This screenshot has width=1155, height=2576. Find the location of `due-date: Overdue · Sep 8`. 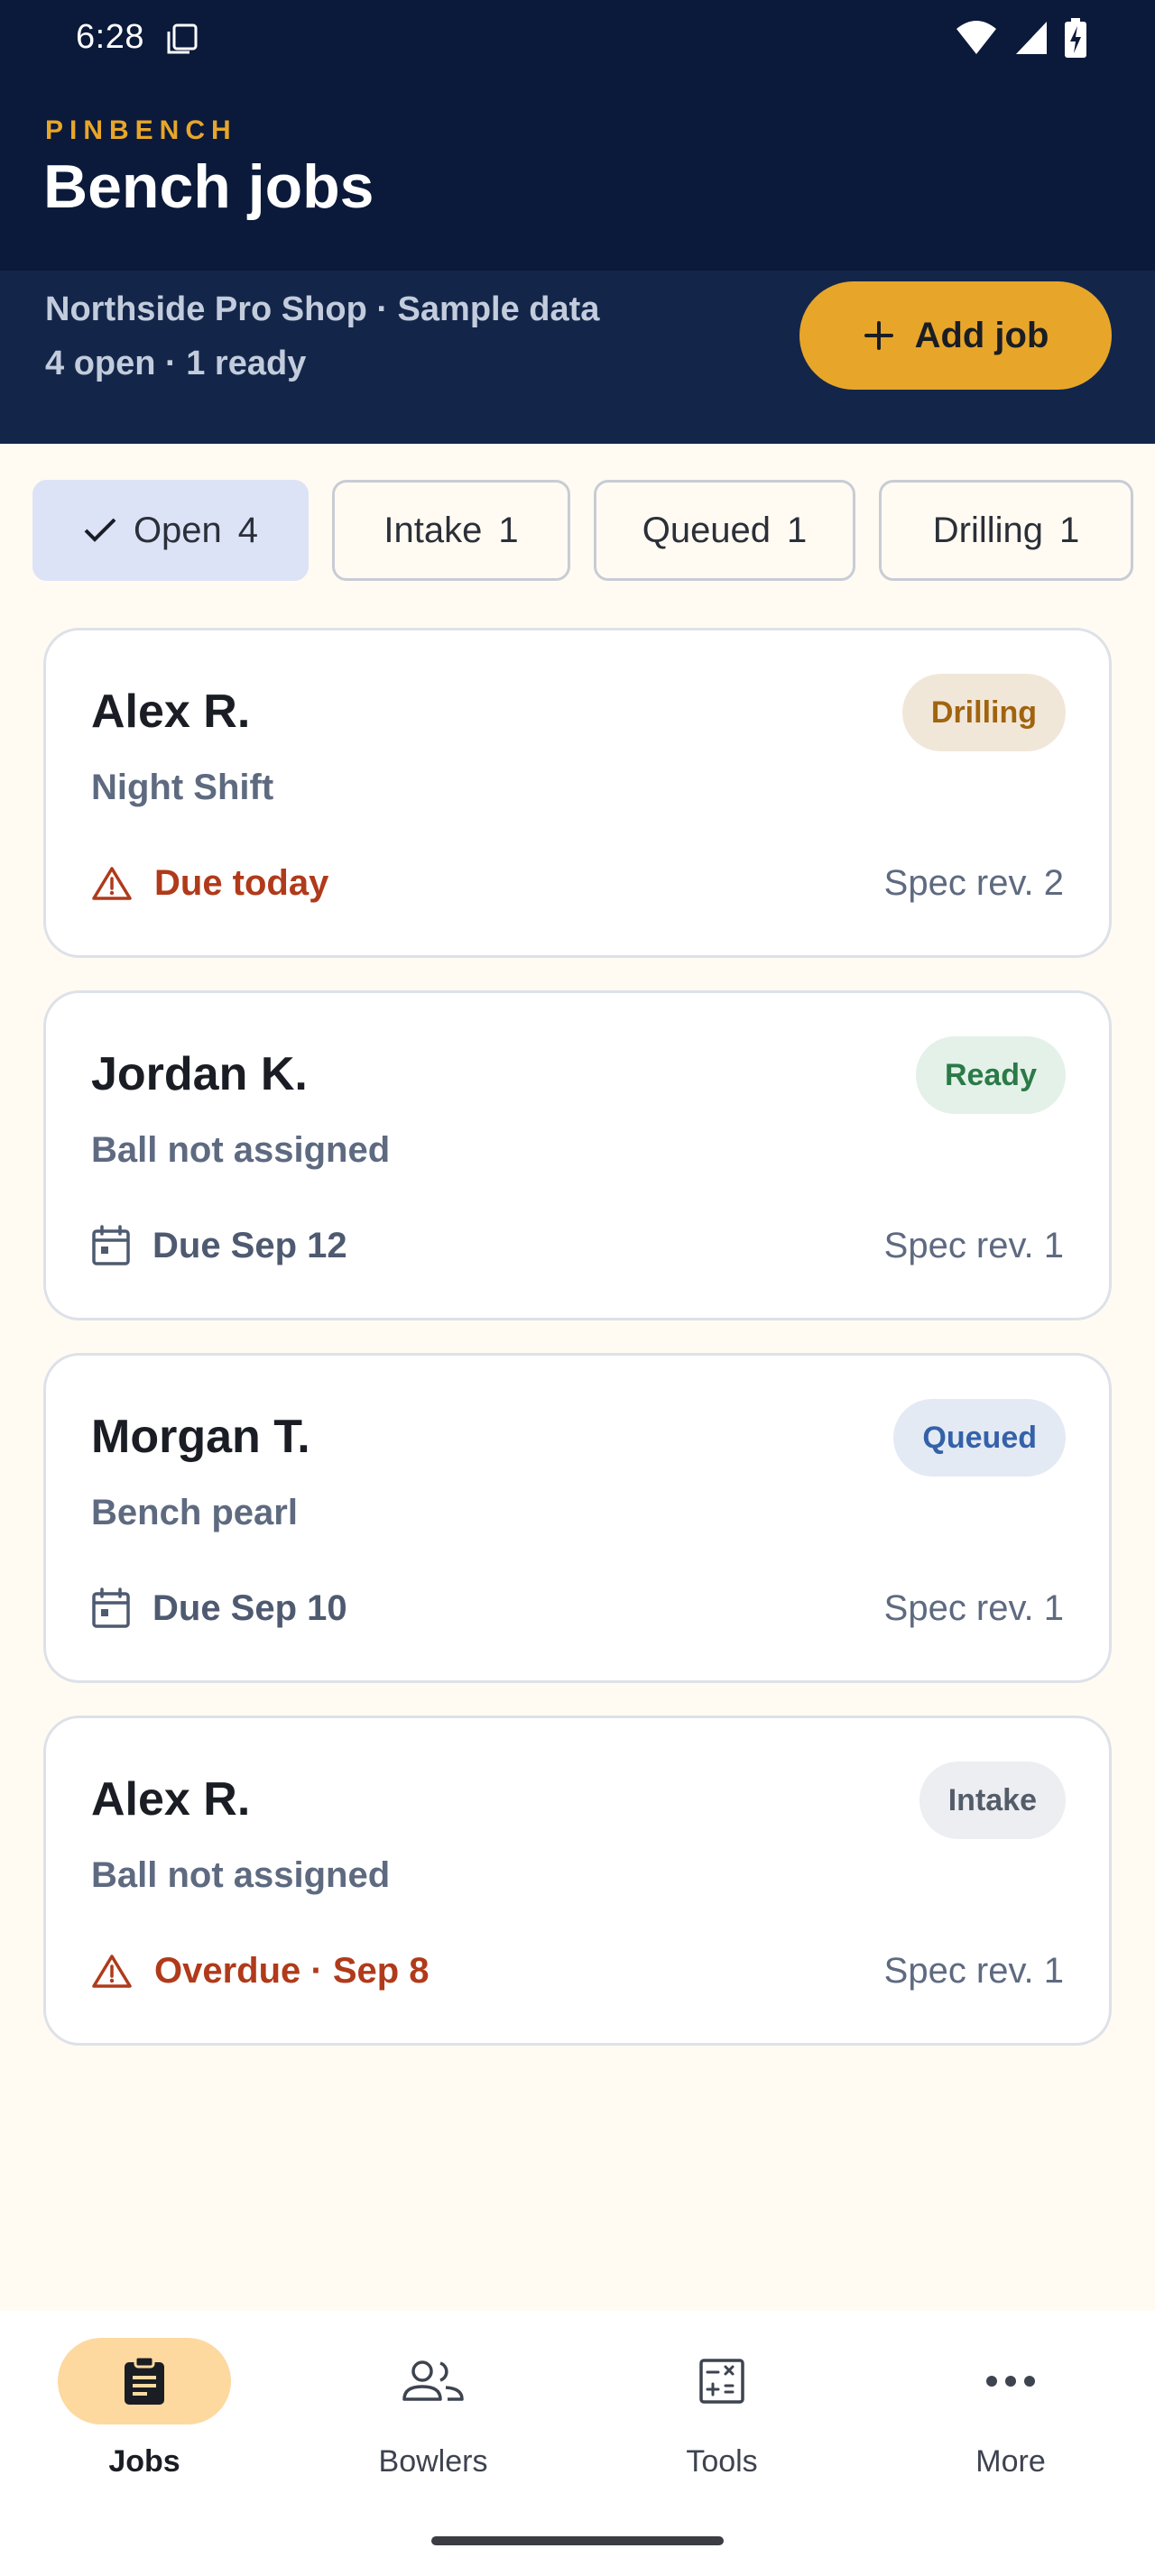

due-date: Overdue · Sep 8 is located at coordinates (260, 1971).